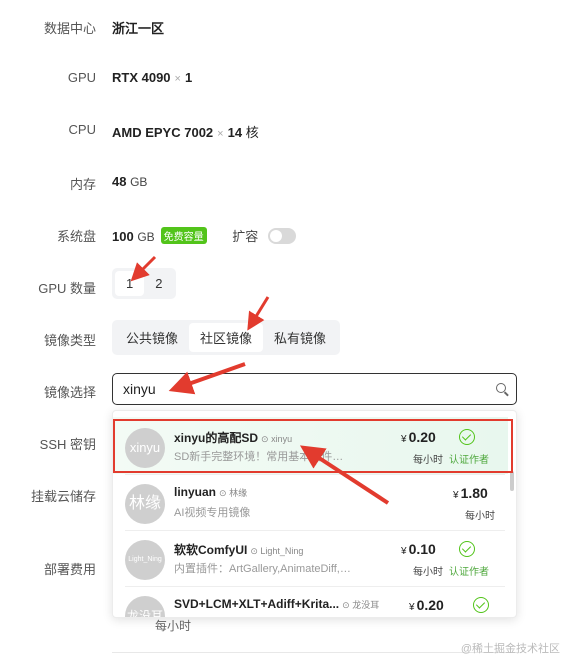 The height and width of the screenshot is (658, 565). What do you see at coordinates (143, 268) in the screenshot?
I see `arrow-gpu-count` at bounding box center [143, 268].